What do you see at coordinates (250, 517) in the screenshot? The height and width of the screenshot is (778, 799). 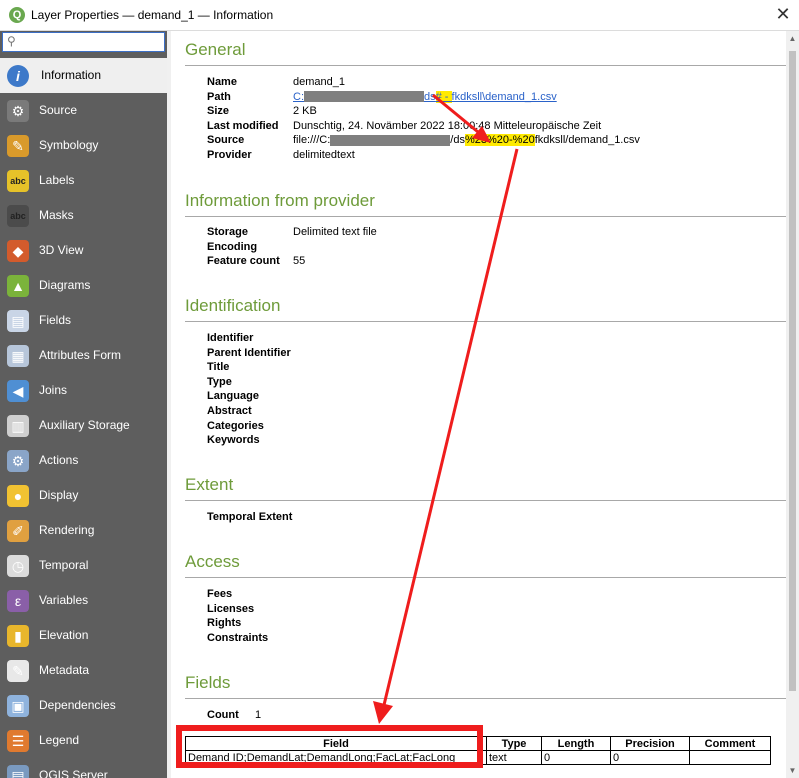 I see `temporal-extent-label: Temporal Extent` at bounding box center [250, 517].